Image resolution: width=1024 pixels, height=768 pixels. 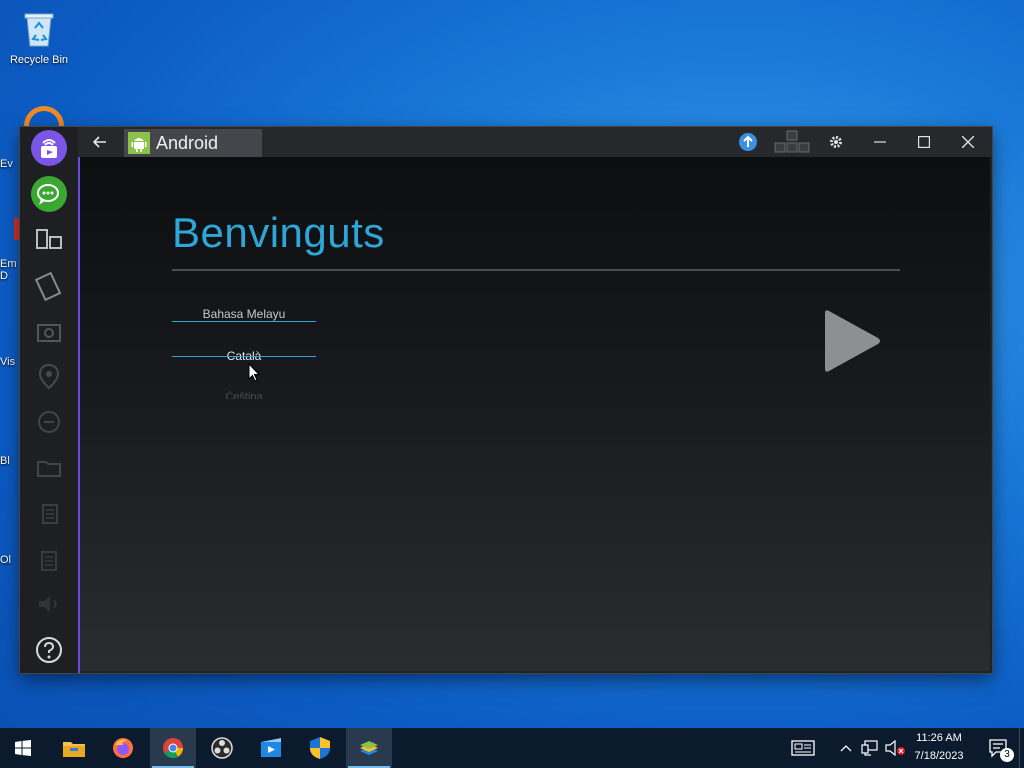 What do you see at coordinates (8, 362) in the screenshot?
I see `desktop-icon-partial-label-3: Vis` at bounding box center [8, 362].